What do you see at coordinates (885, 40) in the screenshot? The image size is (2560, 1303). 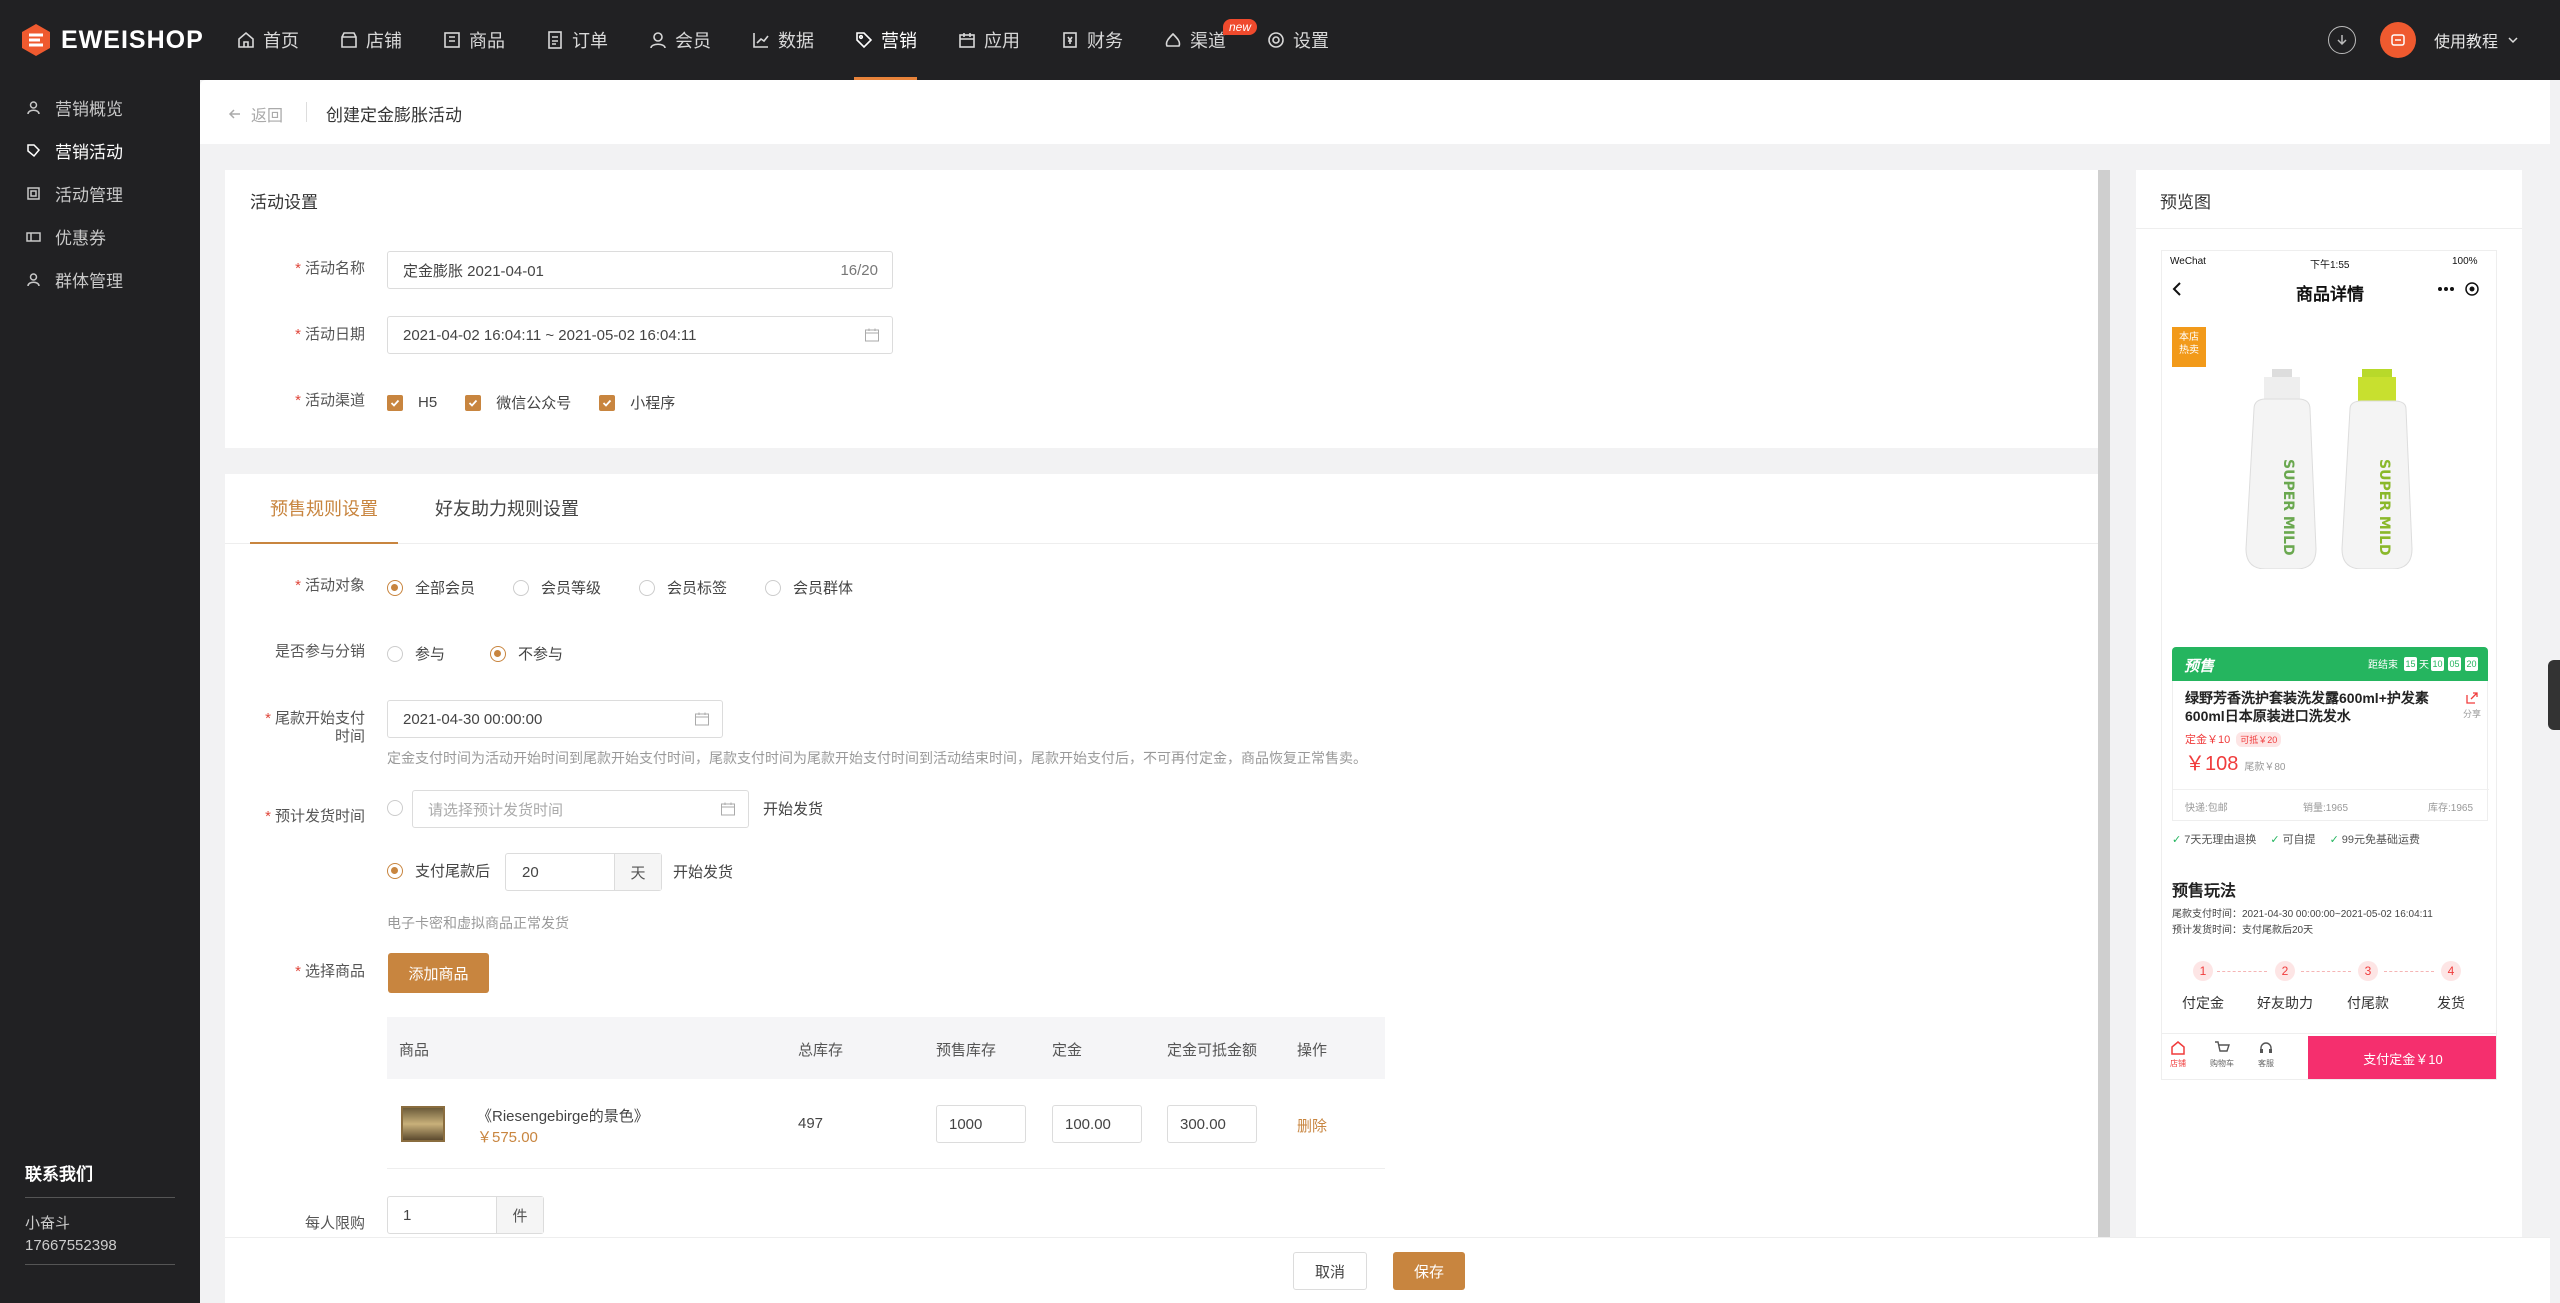 I see `nav-marketing: 营销` at bounding box center [885, 40].